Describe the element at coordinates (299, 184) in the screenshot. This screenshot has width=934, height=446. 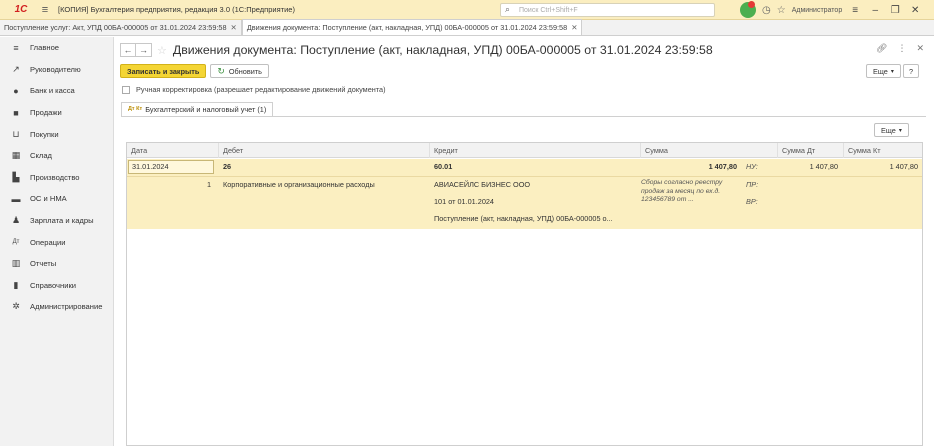
I see `row-debit-subconto: Корпоративные и организационные расходы` at that location.